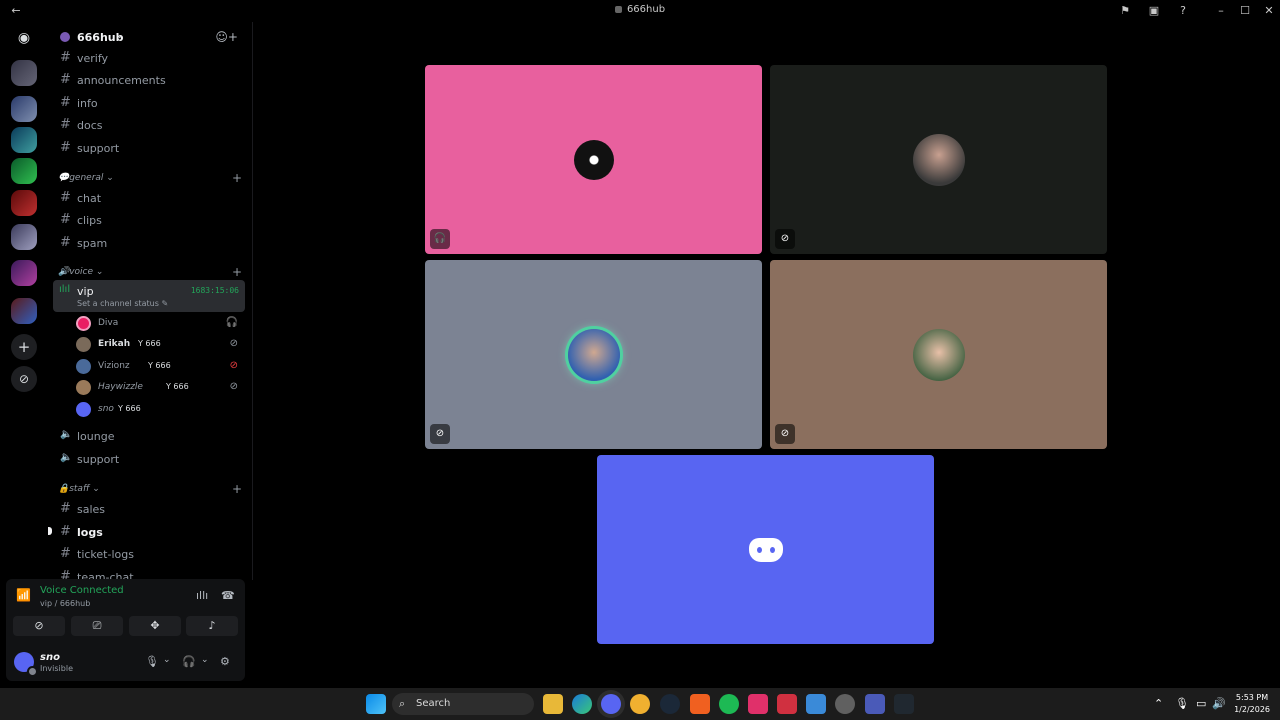 The height and width of the screenshot is (720, 1280). I want to click on inbox-icon: ▣, so click(1154, 11).